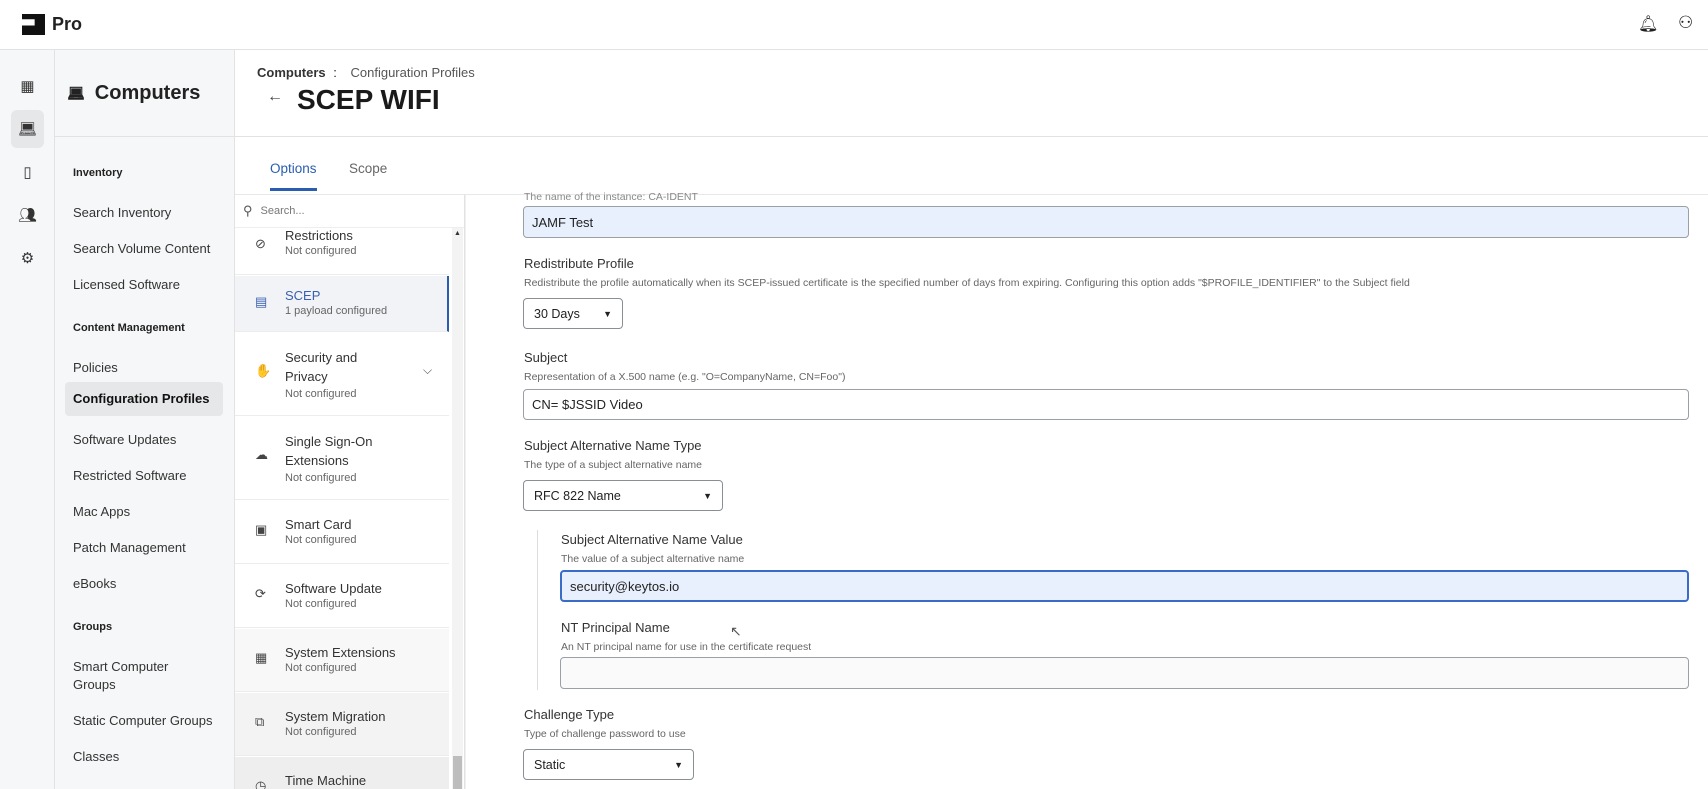 Image resolution: width=1708 pixels, height=789 pixels. I want to click on sidebar-item-search-inventory: Search Inventory, so click(144, 213).